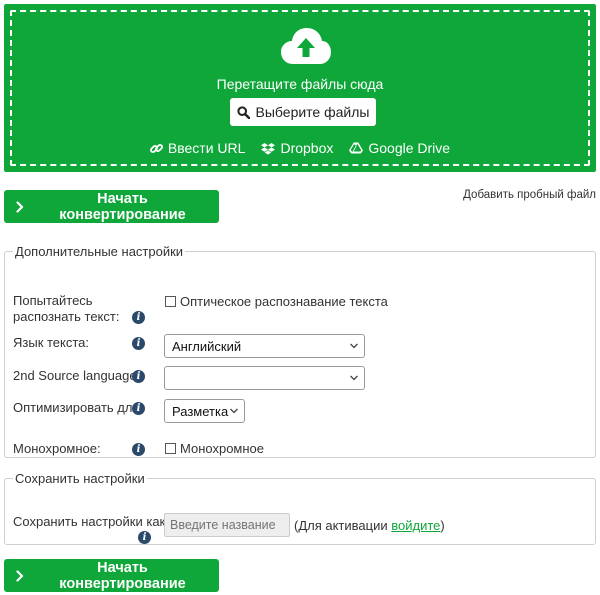  I want to click on source-language-select, so click(264, 378).